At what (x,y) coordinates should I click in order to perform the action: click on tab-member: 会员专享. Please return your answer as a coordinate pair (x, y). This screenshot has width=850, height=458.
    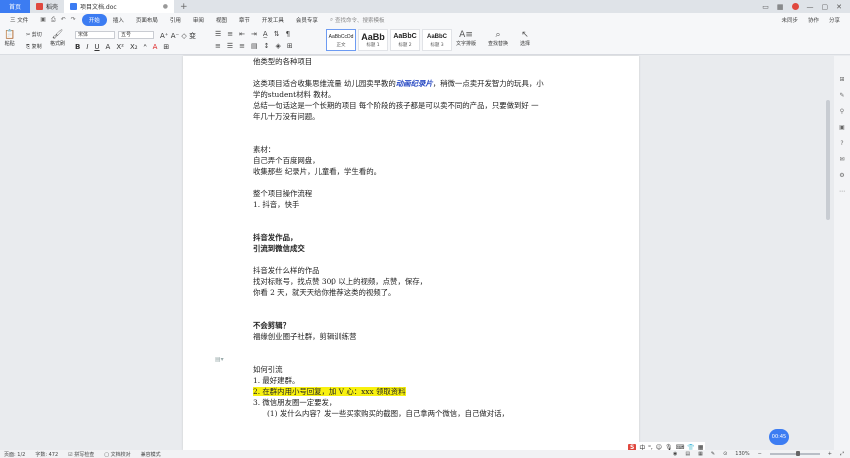
    Looking at the image, I should click on (307, 20).